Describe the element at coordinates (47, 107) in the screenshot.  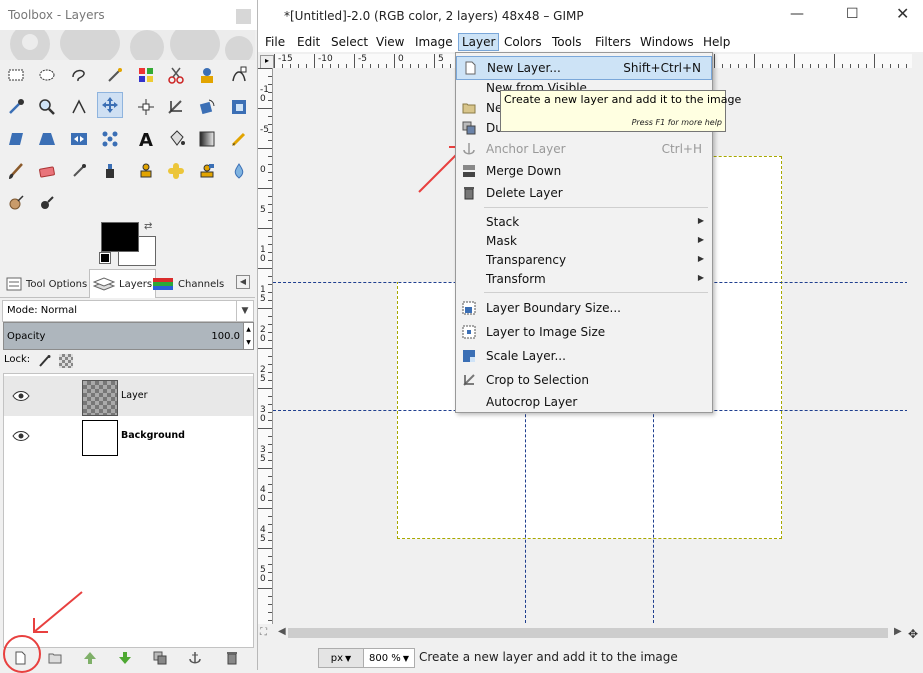
I see `zoom-icon` at that location.